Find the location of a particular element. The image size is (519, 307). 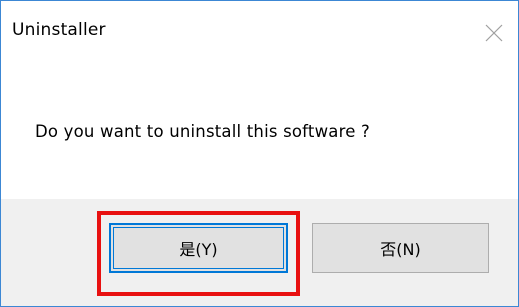

no-button-label: 否(N) is located at coordinates (400, 249).